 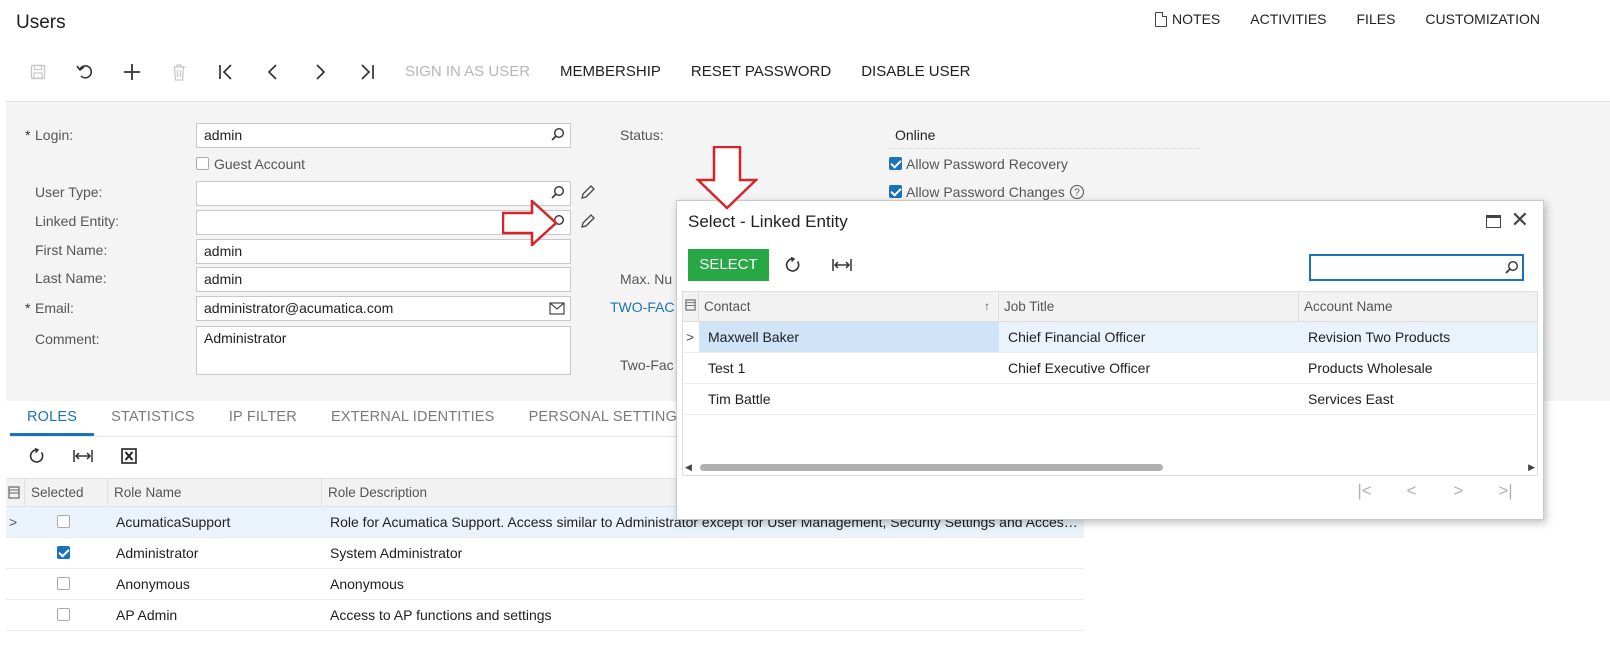 What do you see at coordinates (383, 350) in the screenshot?
I see `comment-field: Administrator` at bounding box center [383, 350].